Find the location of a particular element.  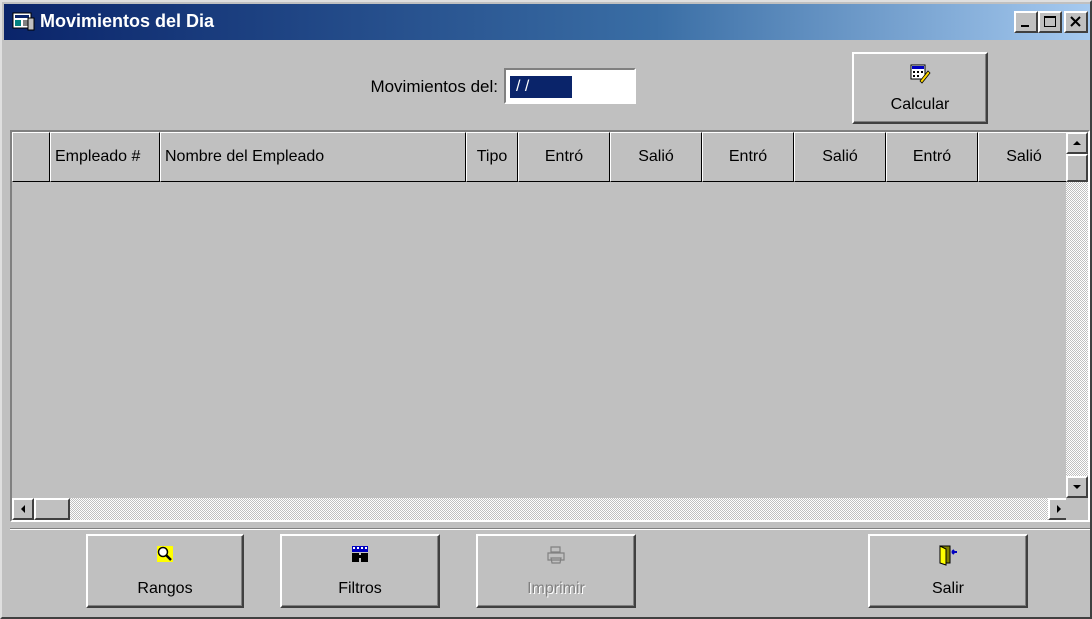

arrow-left-icon is located at coordinates (23, 509).